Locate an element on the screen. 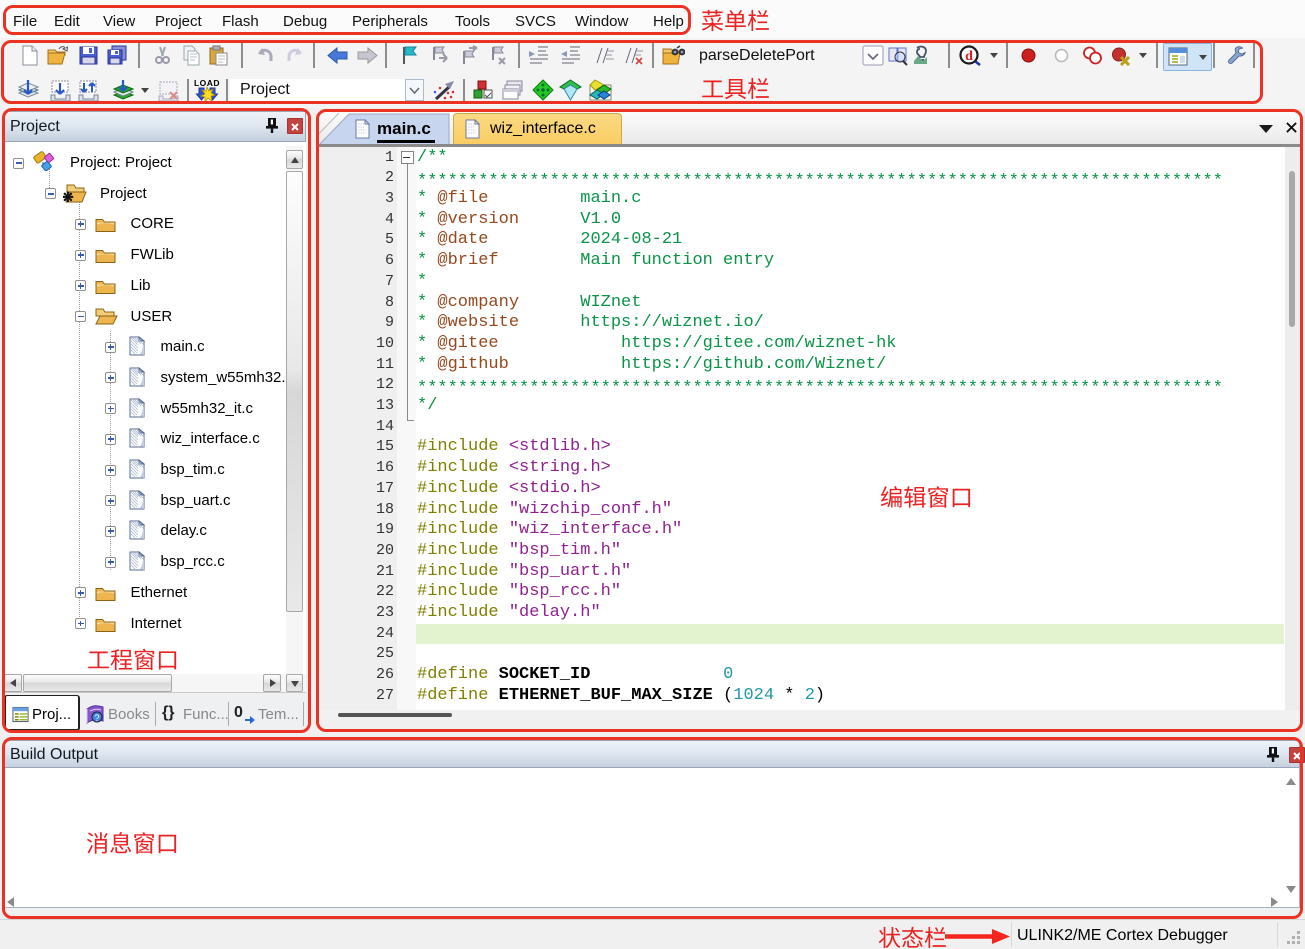  svg-text: d is located at coordinates (969, 56).